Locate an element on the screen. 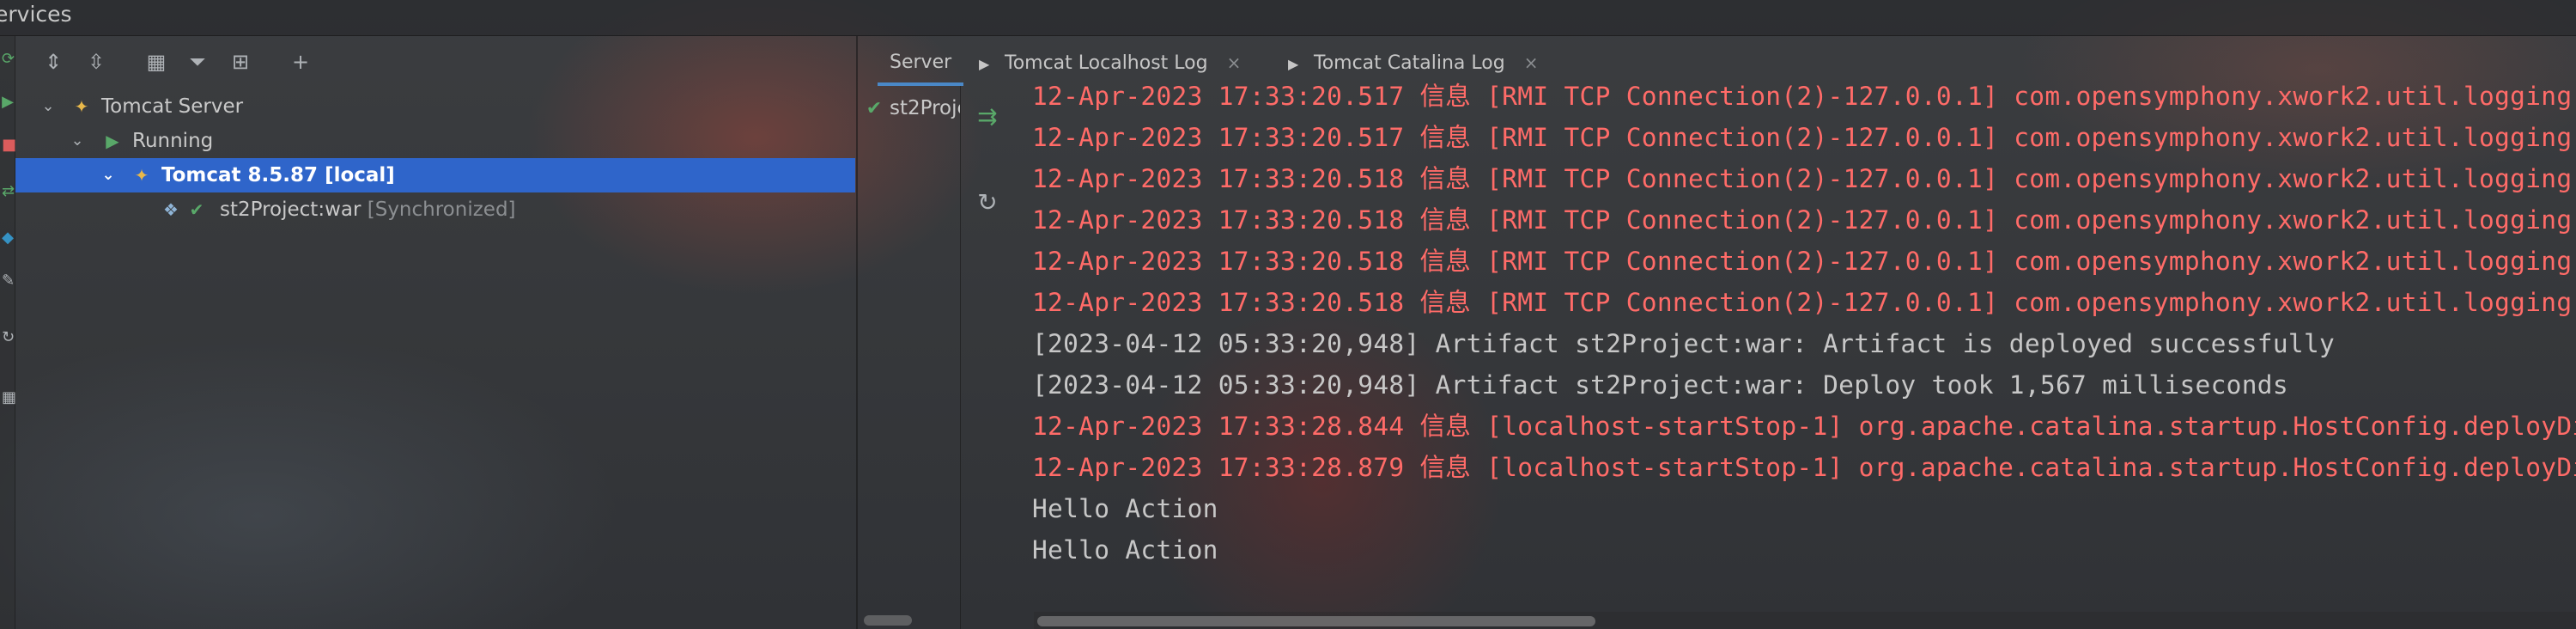 Image resolution: width=2576 pixels, height=629 pixels. deployment-item: ✔ st2Project:war is located at coordinates (910, 108).